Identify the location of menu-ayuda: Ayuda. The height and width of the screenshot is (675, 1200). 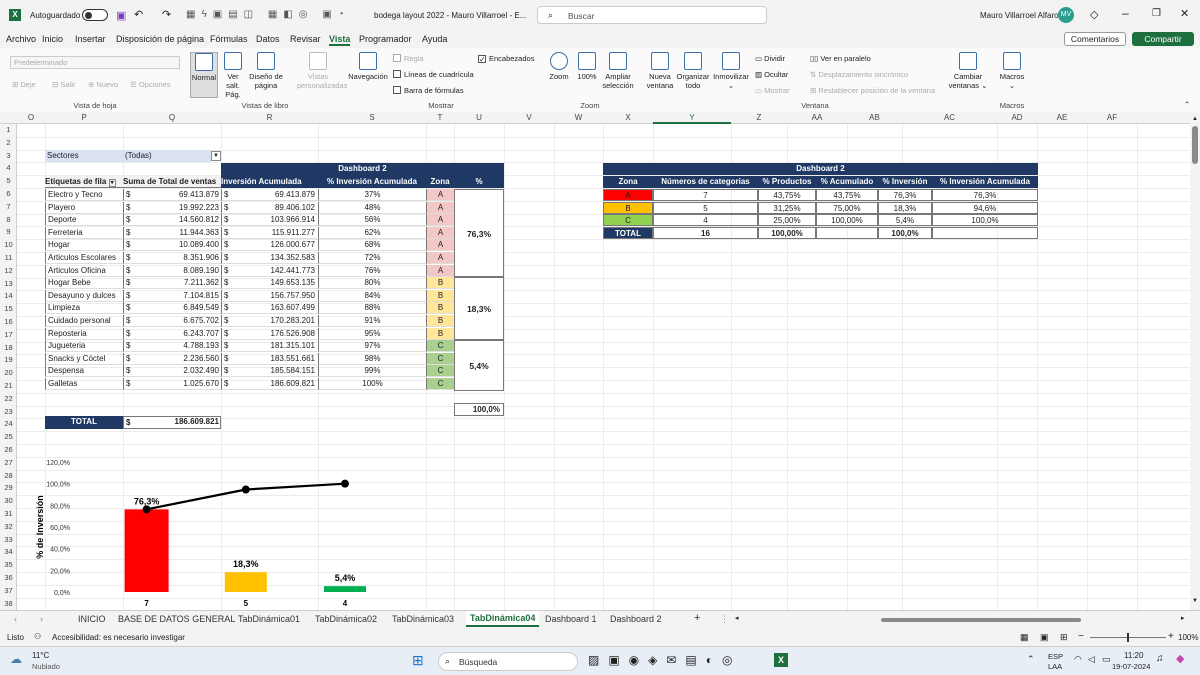
(434, 39).